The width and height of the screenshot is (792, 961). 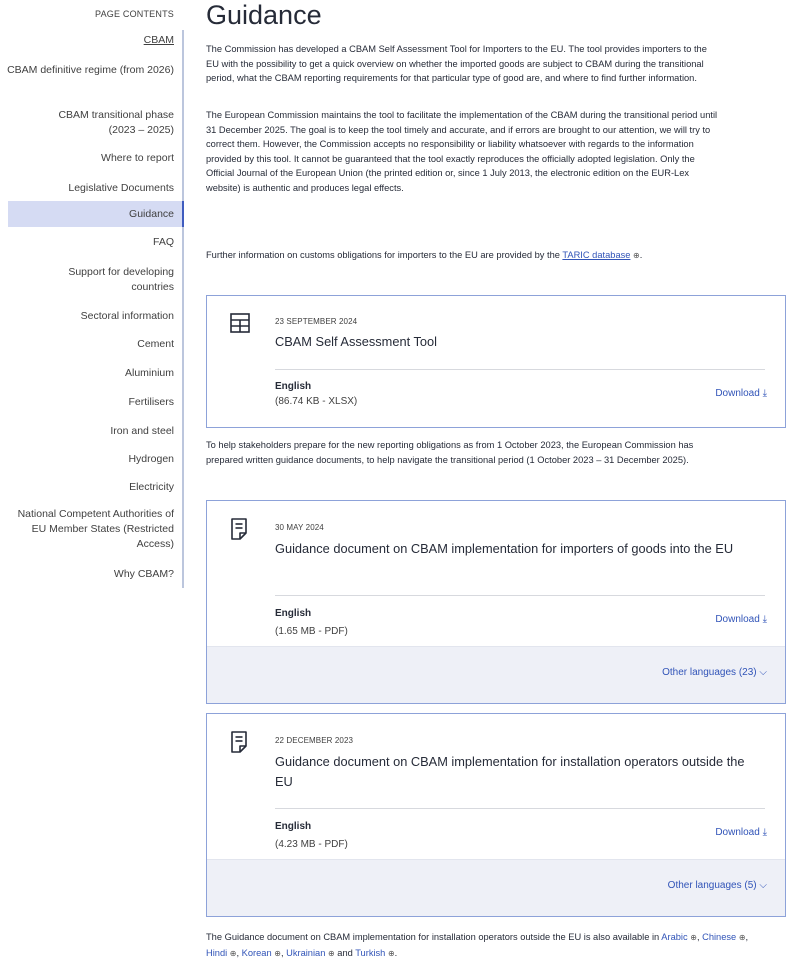 I want to click on other-languages-label: Other languages (5), so click(x=712, y=885).